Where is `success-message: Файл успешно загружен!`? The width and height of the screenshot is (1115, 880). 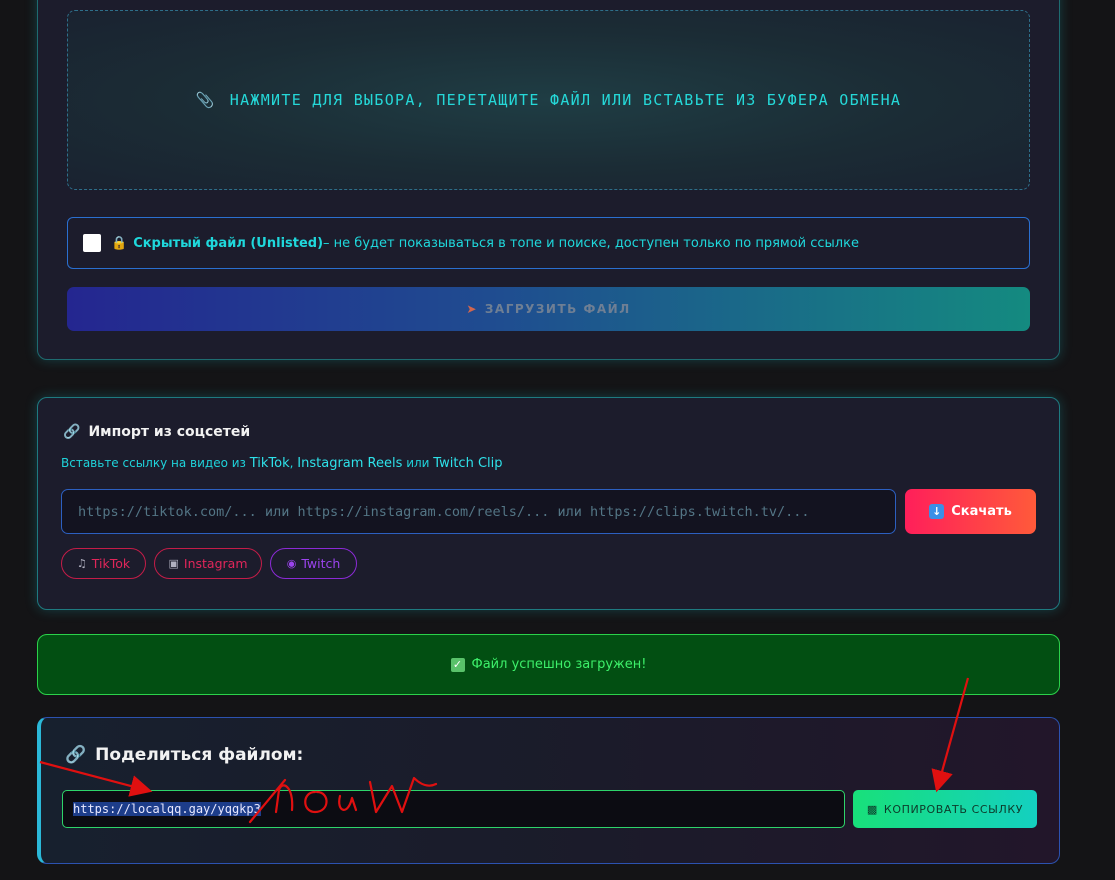
success-message: Файл успешно загружен! is located at coordinates (559, 664).